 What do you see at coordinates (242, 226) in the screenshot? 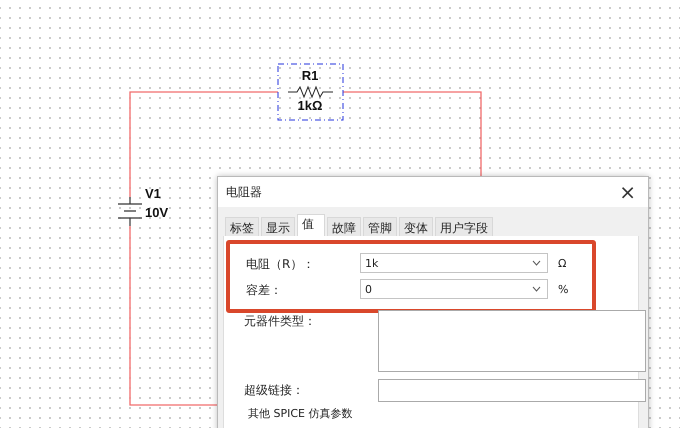
I see `tab: 标签` at bounding box center [242, 226].